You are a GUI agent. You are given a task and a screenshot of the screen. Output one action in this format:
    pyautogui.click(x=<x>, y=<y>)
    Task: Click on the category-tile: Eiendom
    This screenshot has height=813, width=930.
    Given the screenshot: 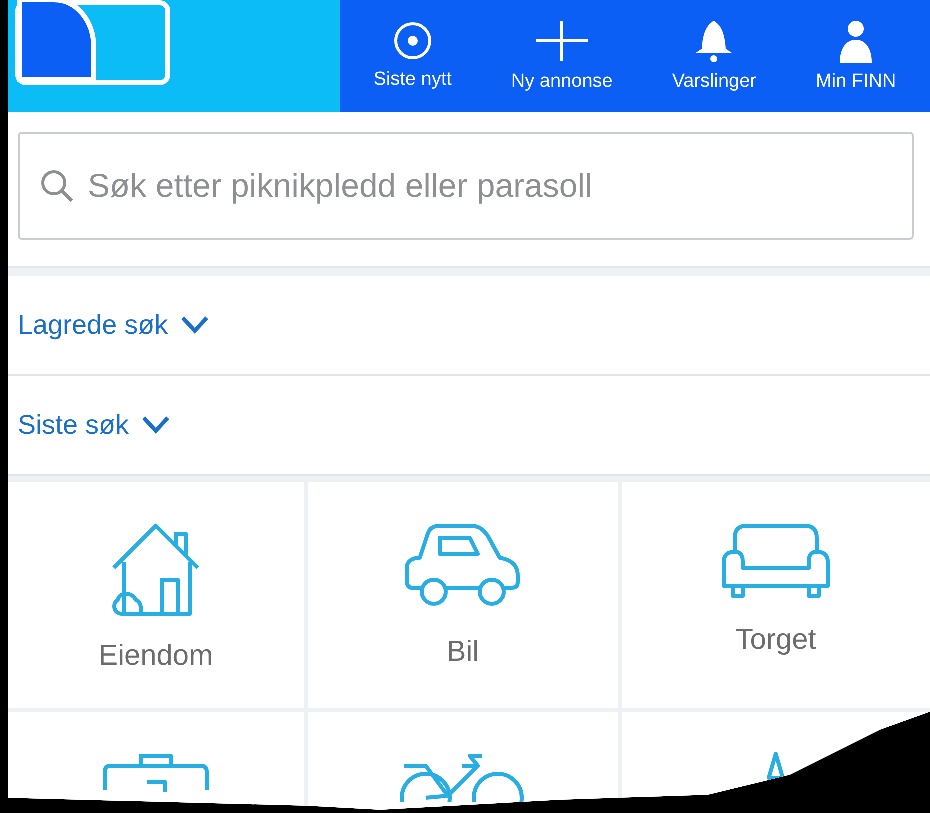 What is the action you would take?
    pyautogui.click(x=156, y=595)
    